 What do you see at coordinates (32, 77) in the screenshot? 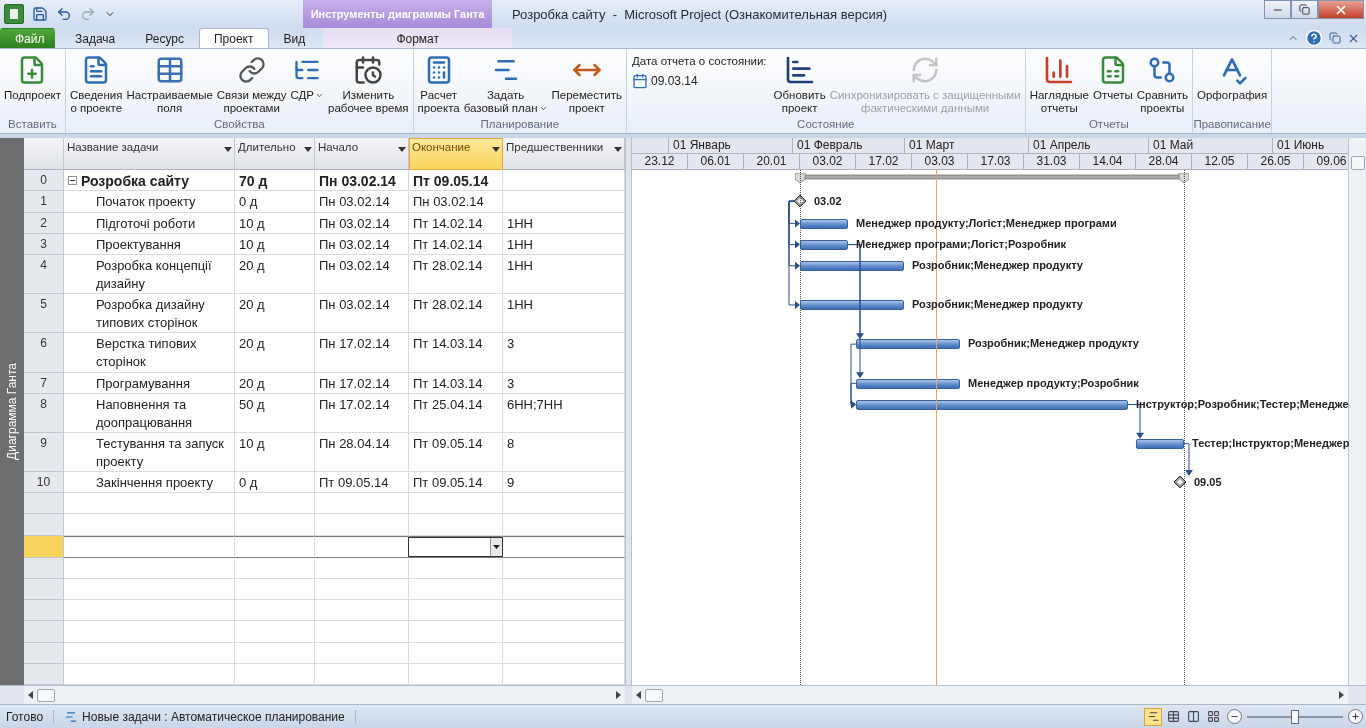
I see `ribbon-button: Подпроект` at bounding box center [32, 77].